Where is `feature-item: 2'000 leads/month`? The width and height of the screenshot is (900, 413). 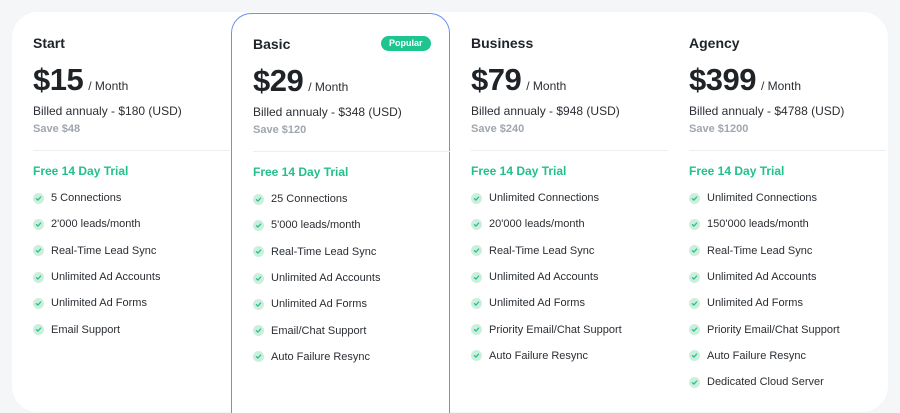
feature-item: 2'000 leads/month is located at coordinates (96, 224).